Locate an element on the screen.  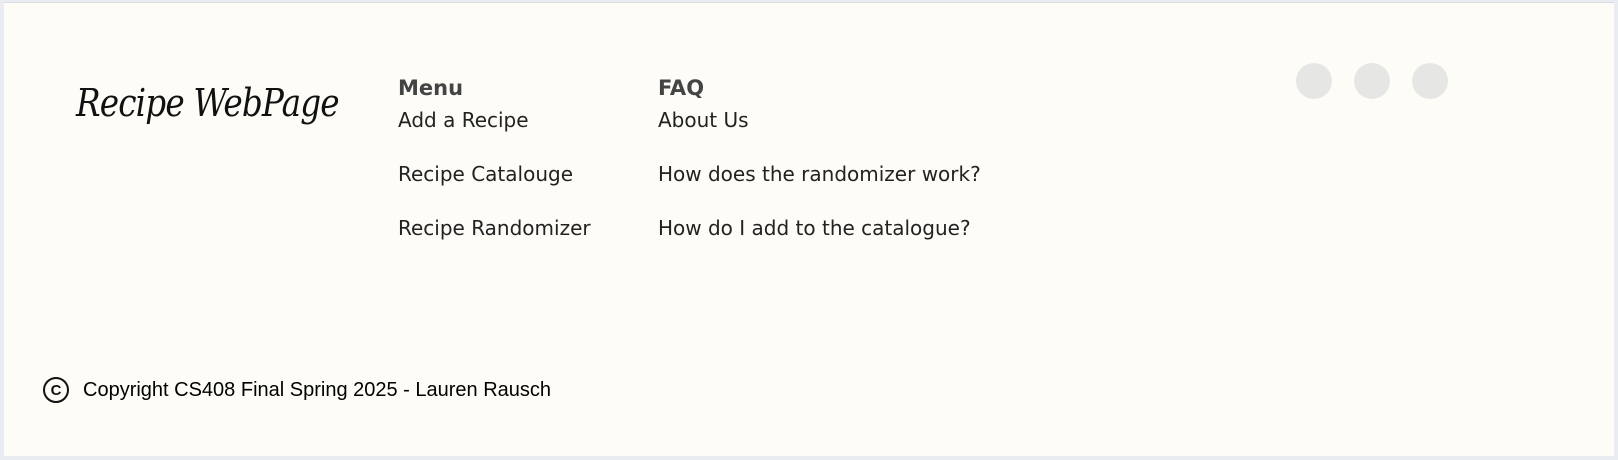
menu-link-recipe-catalogue: Recipe Catalouge is located at coordinates (494, 174).